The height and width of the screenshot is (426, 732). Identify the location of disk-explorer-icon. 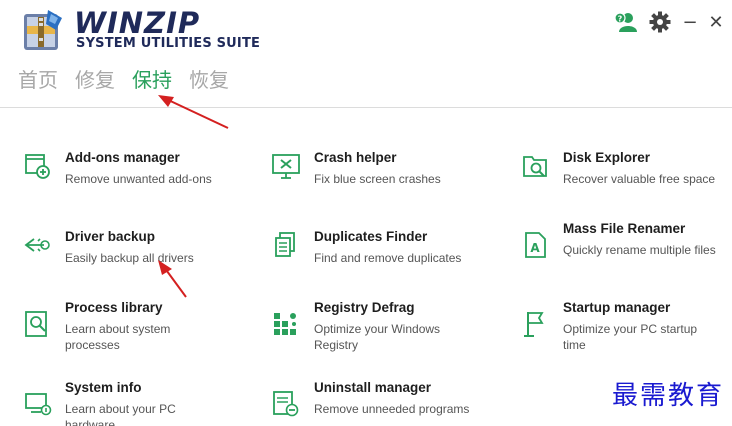
(535, 166).